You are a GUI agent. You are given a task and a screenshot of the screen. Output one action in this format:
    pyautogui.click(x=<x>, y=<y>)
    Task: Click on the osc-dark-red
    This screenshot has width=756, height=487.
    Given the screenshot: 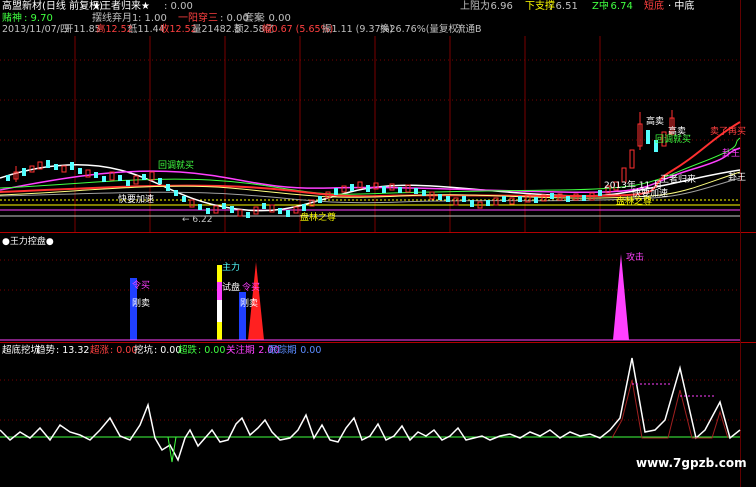 What is the action you would take?
    pyautogui.click(x=670, y=409)
    